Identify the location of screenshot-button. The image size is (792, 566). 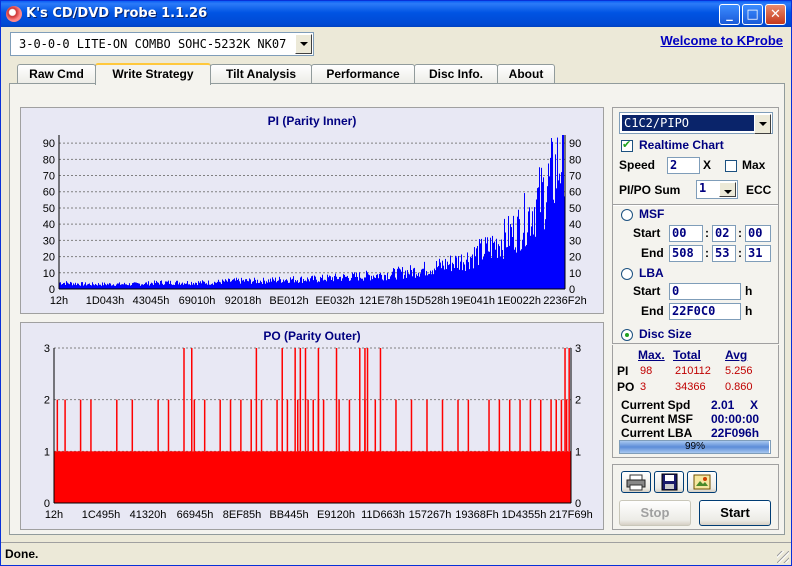
(702, 482).